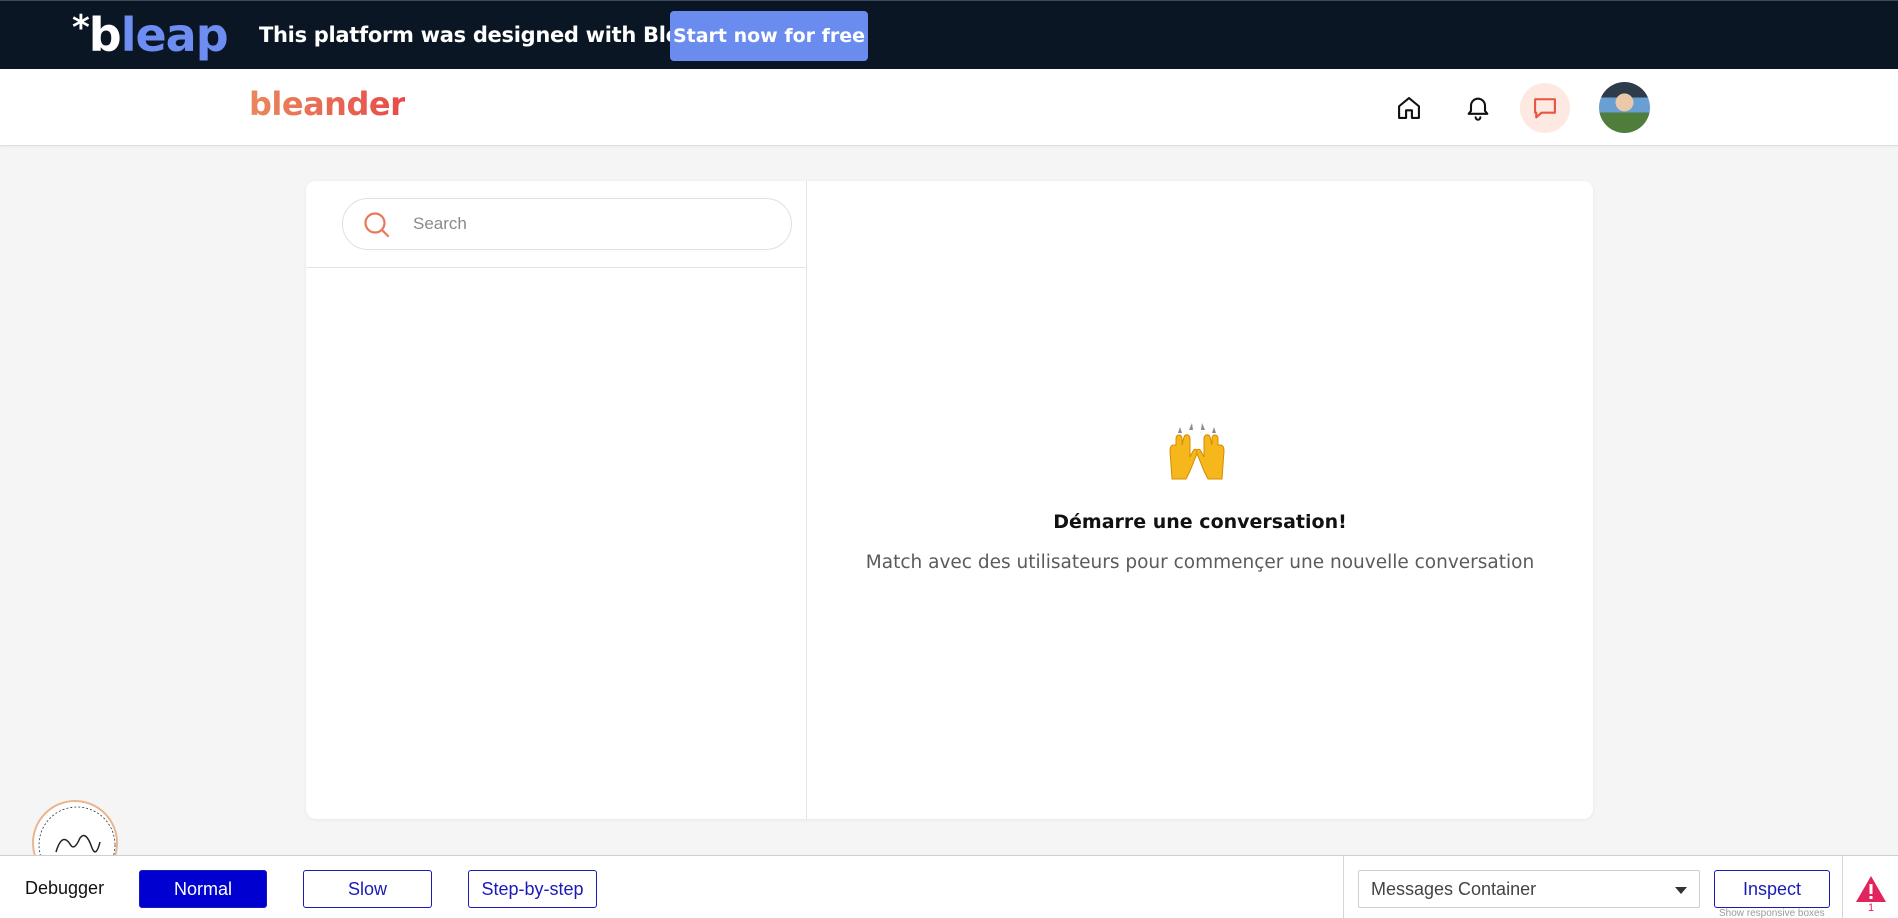  What do you see at coordinates (1624, 107) in the screenshot?
I see `user-avatar` at bounding box center [1624, 107].